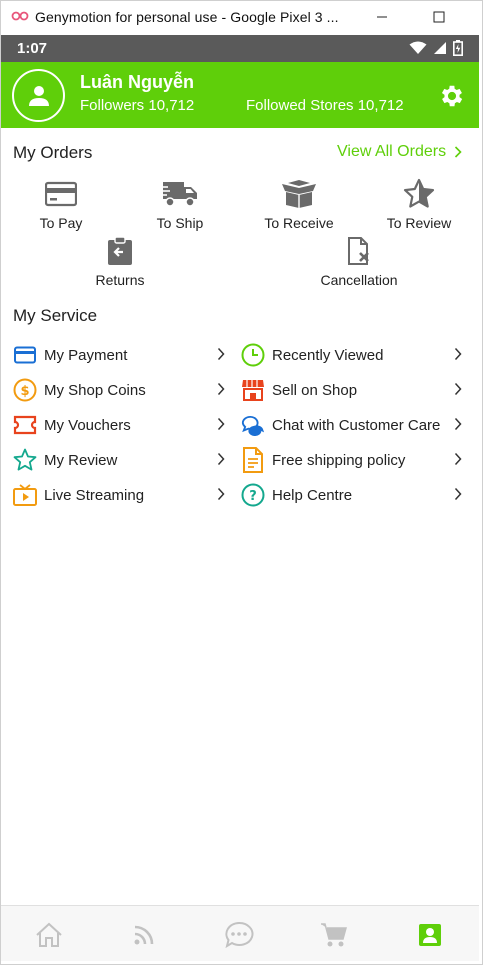 The width and height of the screenshot is (483, 965). I want to click on home-icon, so click(49, 934).